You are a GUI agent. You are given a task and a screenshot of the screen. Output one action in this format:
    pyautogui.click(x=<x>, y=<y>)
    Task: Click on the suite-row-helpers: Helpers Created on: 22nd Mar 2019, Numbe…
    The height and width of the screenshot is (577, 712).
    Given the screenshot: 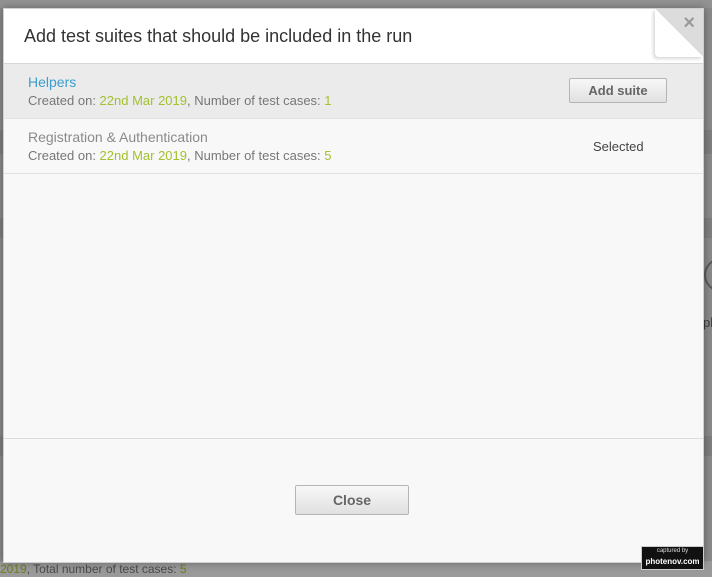 What is the action you would take?
    pyautogui.click(x=353, y=91)
    